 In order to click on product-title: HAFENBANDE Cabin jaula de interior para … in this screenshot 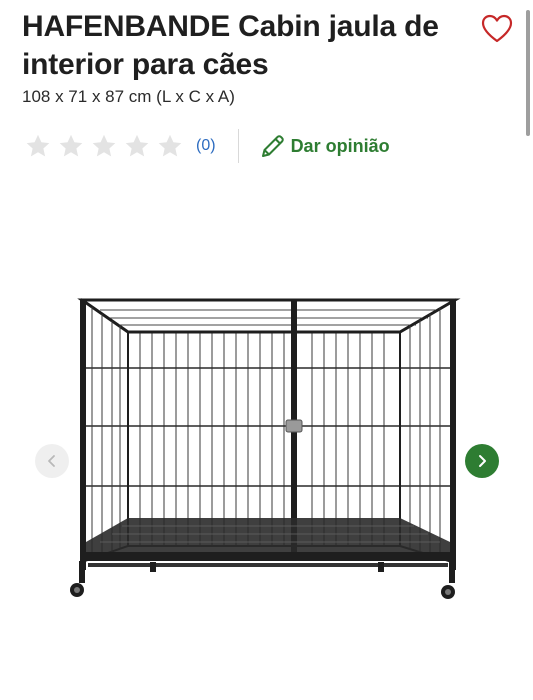, I will do `click(230, 45)`.